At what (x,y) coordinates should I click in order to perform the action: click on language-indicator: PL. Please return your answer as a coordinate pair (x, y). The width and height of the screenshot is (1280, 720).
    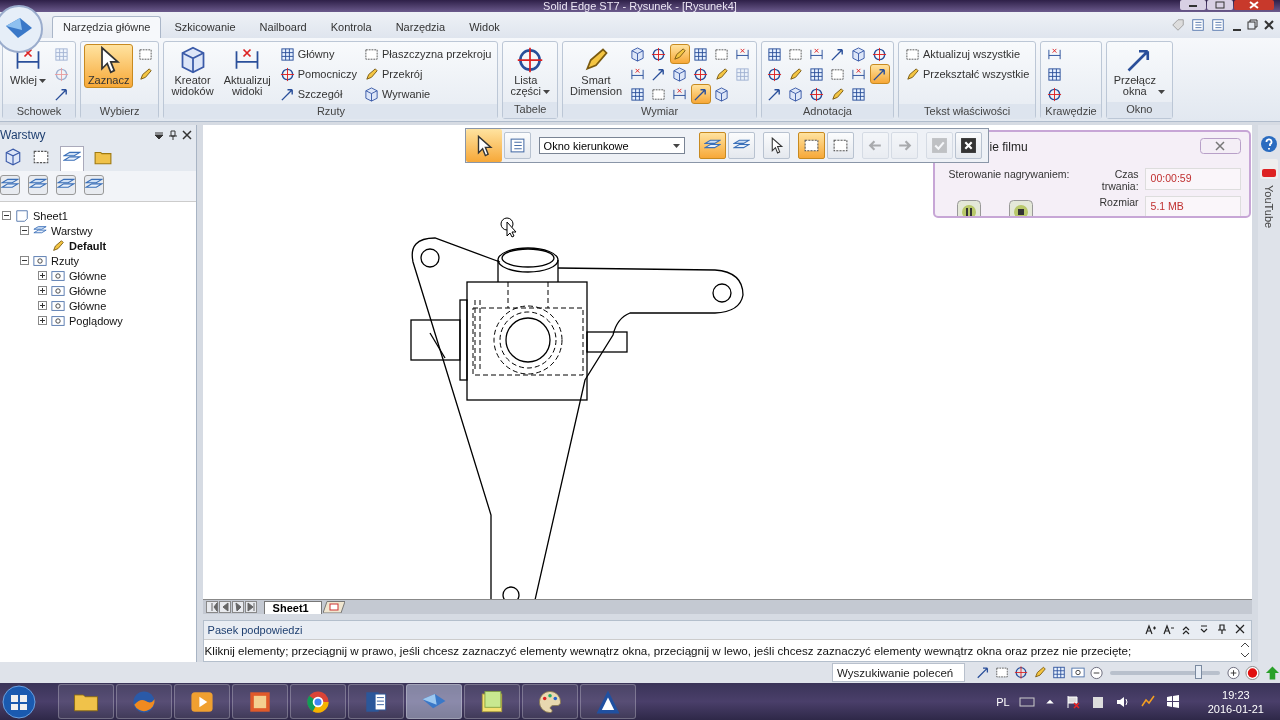
    Looking at the image, I should click on (1003, 701).